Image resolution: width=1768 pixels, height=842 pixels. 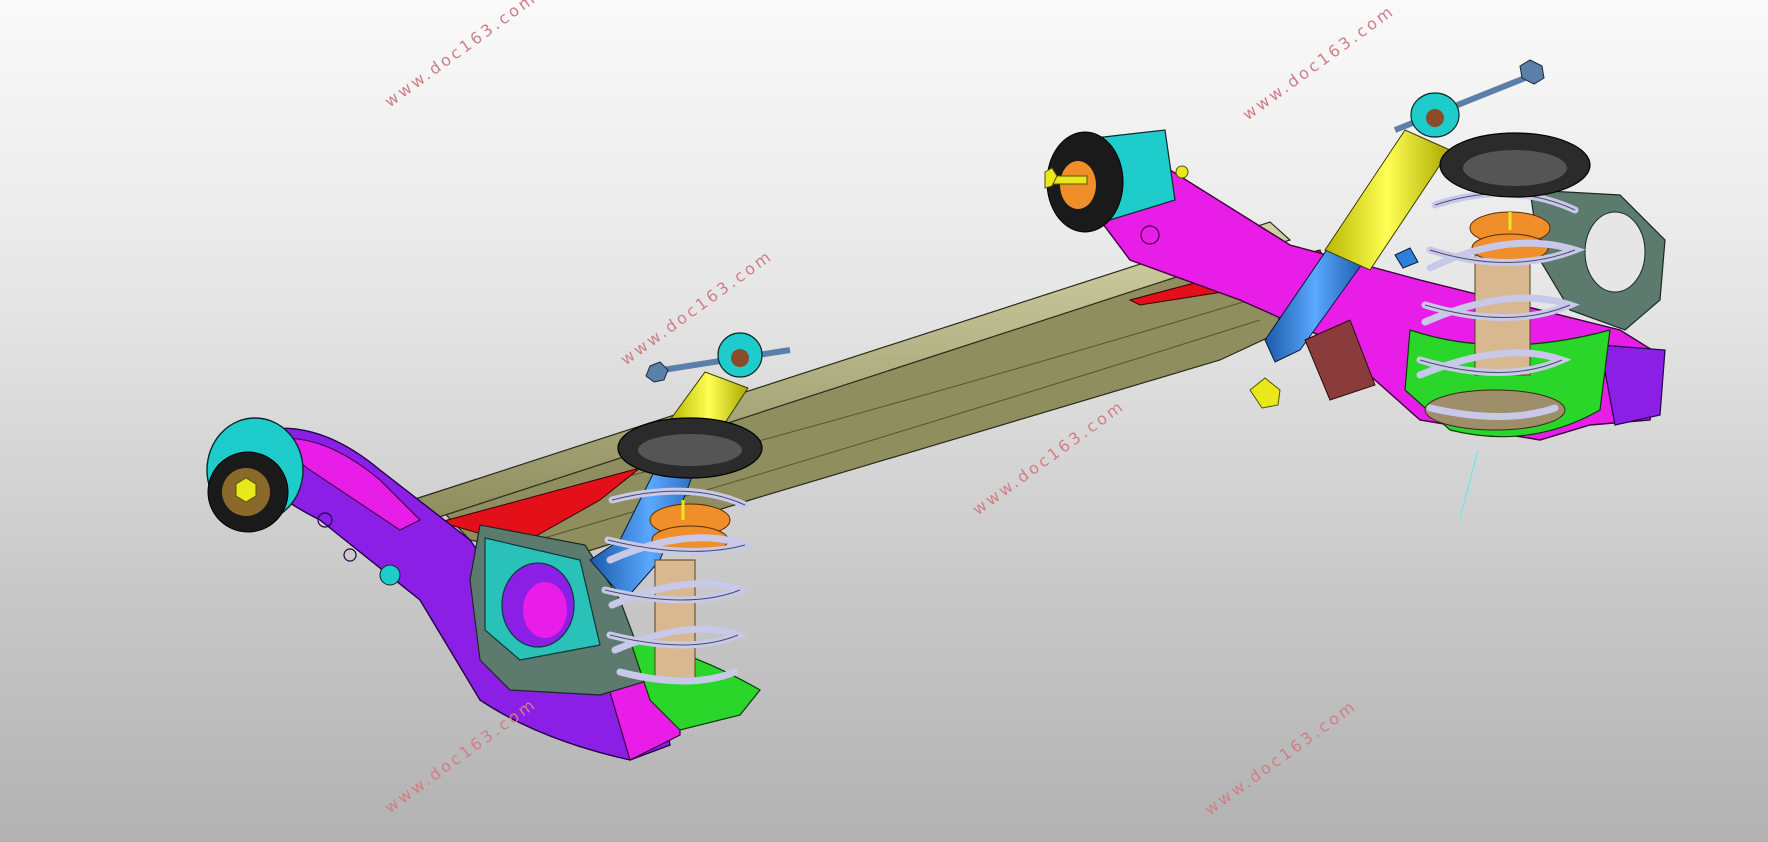 What do you see at coordinates (255, 475) in the screenshot?
I see `left-front-bushing` at bounding box center [255, 475].